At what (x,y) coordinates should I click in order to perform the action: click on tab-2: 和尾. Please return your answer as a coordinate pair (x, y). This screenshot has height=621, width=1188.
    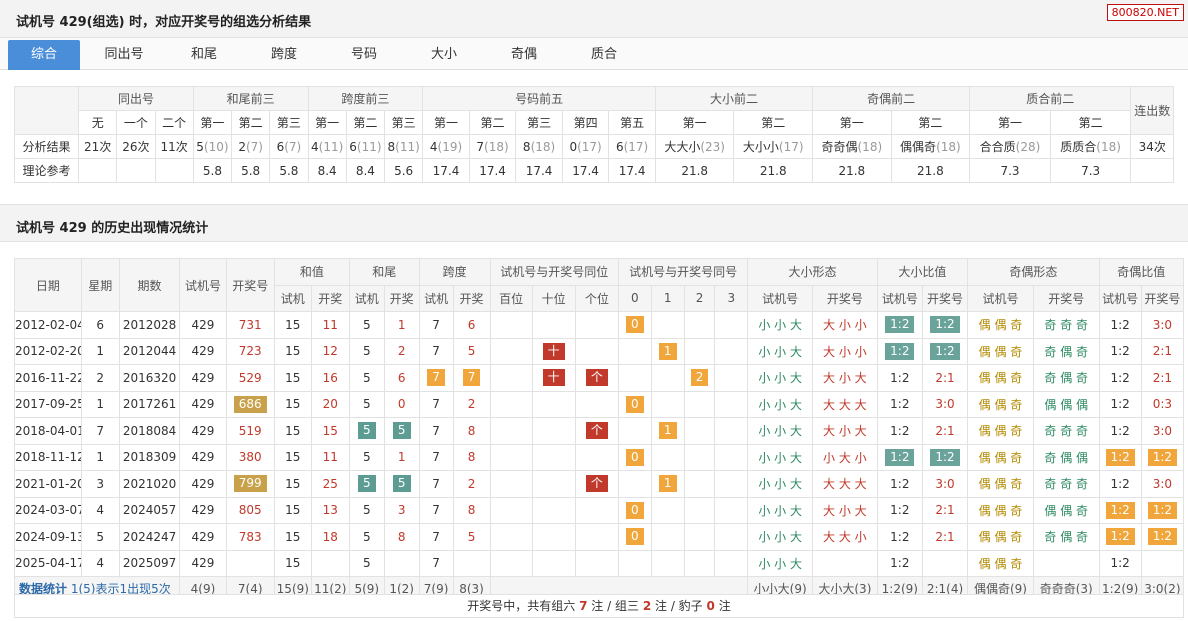
    Looking at the image, I should click on (204, 55).